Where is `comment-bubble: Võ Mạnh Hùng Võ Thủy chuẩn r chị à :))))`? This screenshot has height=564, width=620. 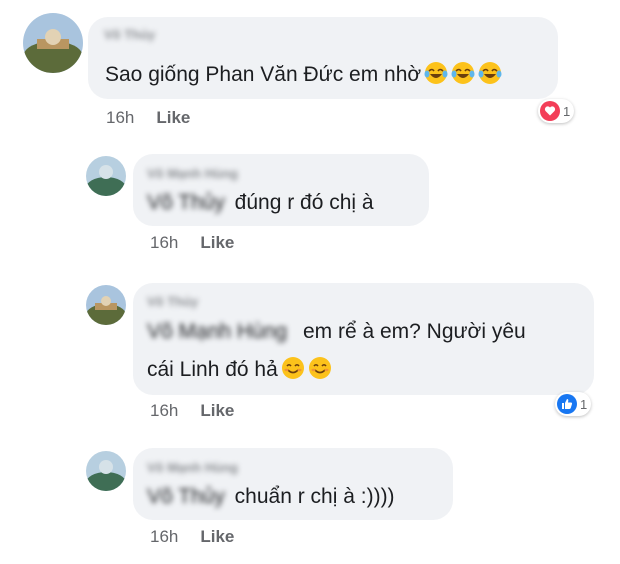 comment-bubble: Võ Mạnh Hùng Võ Thủy chuẩn r chị à :)))) is located at coordinates (293, 484).